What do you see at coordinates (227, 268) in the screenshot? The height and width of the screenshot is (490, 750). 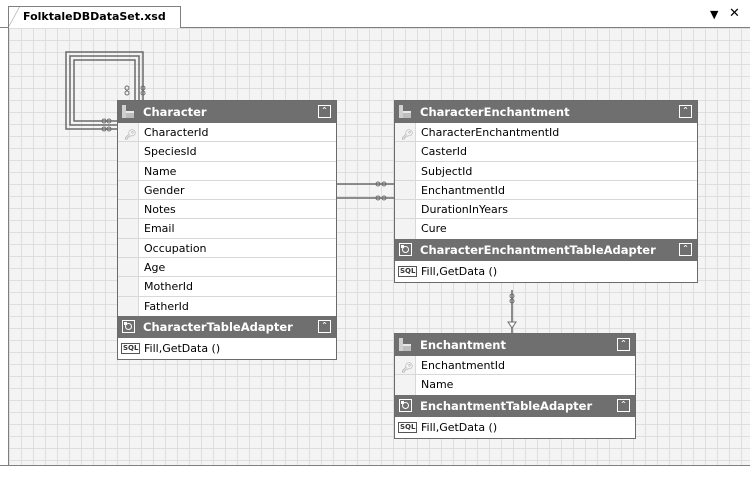 I see `column-row: Age` at bounding box center [227, 268].